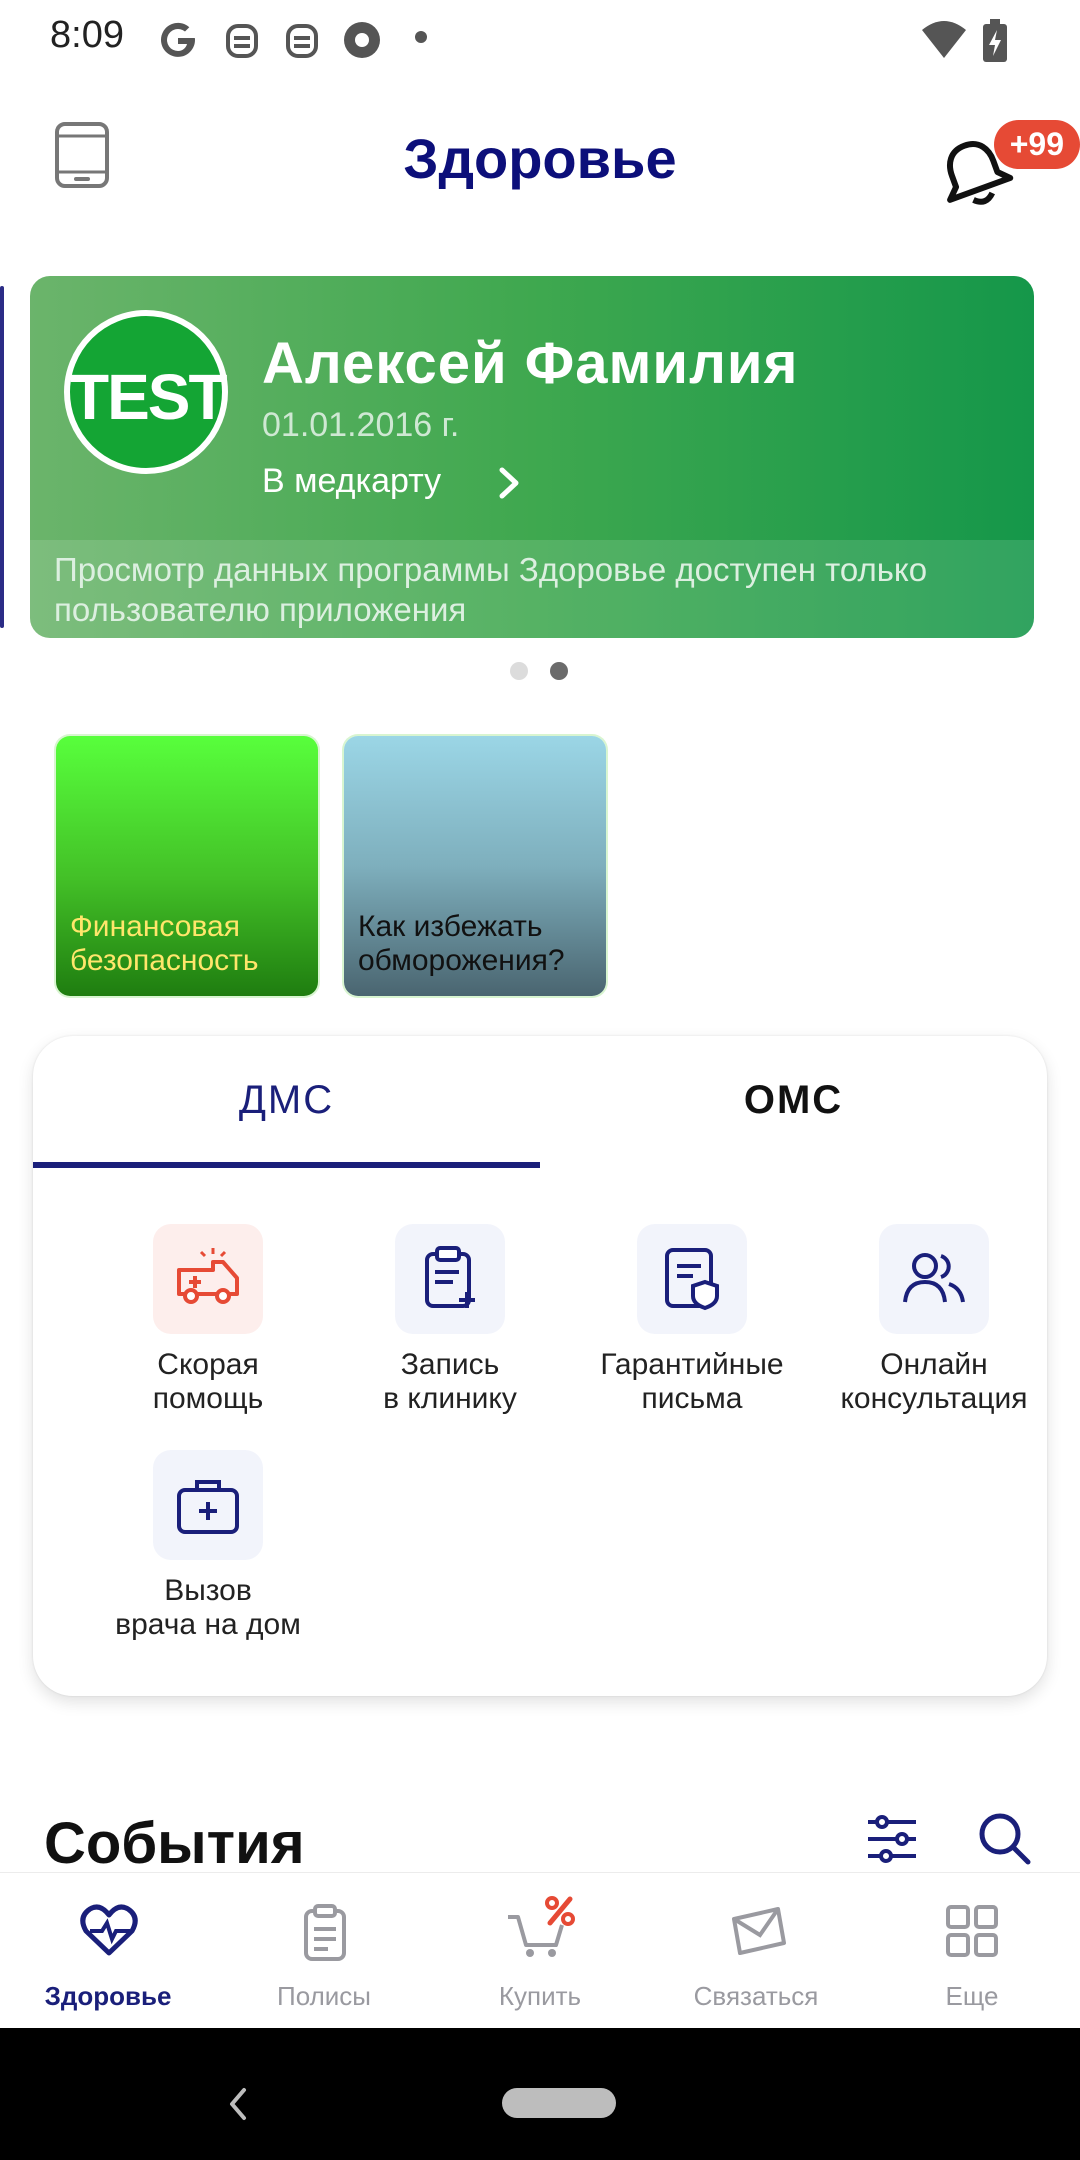  I want to click on clipboard-icon, so click(325, 1932).